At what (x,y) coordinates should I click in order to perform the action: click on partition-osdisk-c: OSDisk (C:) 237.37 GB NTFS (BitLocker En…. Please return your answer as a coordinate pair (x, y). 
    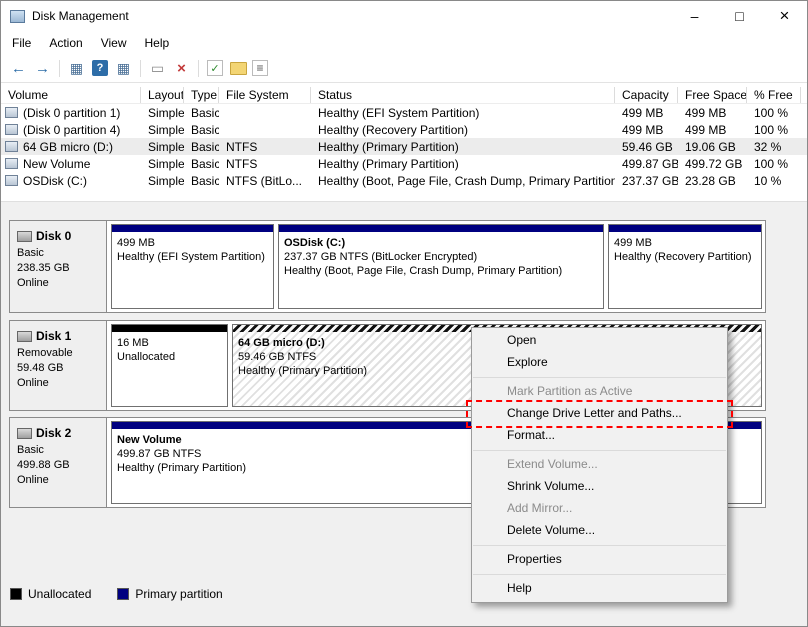
    Looking at the image, I should click on (441, 266).